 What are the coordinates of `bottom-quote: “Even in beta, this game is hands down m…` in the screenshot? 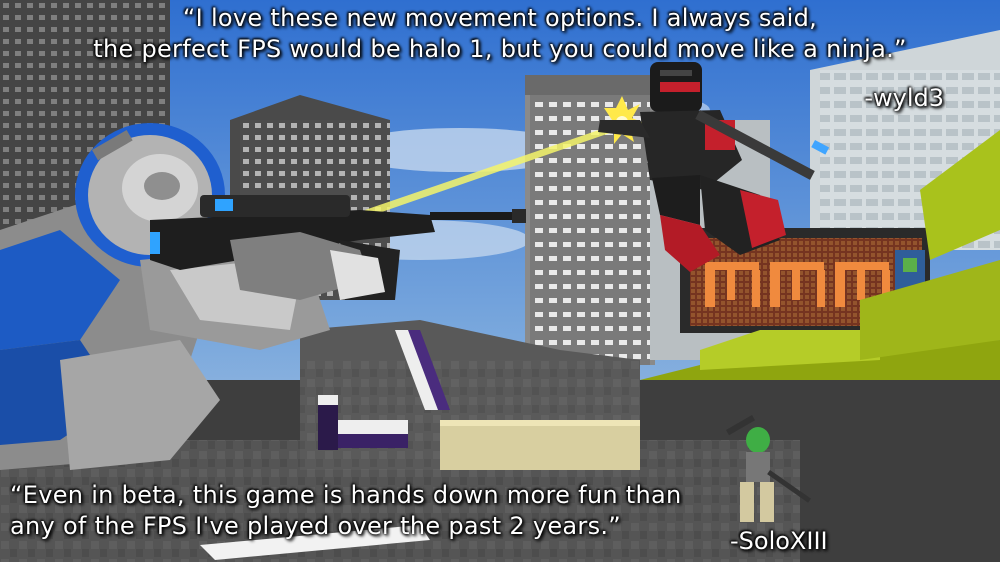 It's located at (346, 511).